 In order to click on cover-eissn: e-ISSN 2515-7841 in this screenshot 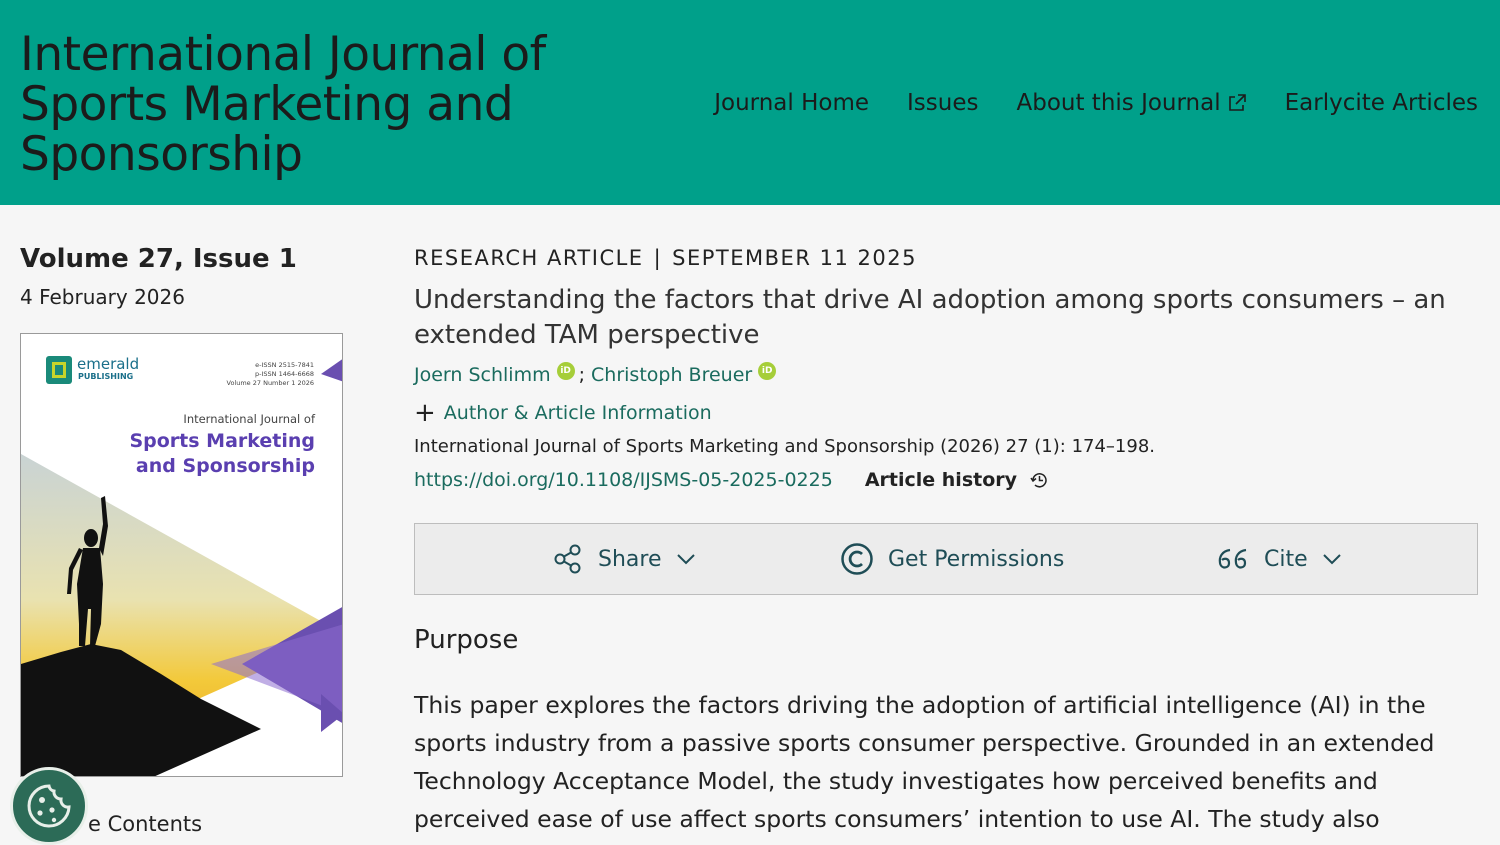, I will do `click(284, 365)`.